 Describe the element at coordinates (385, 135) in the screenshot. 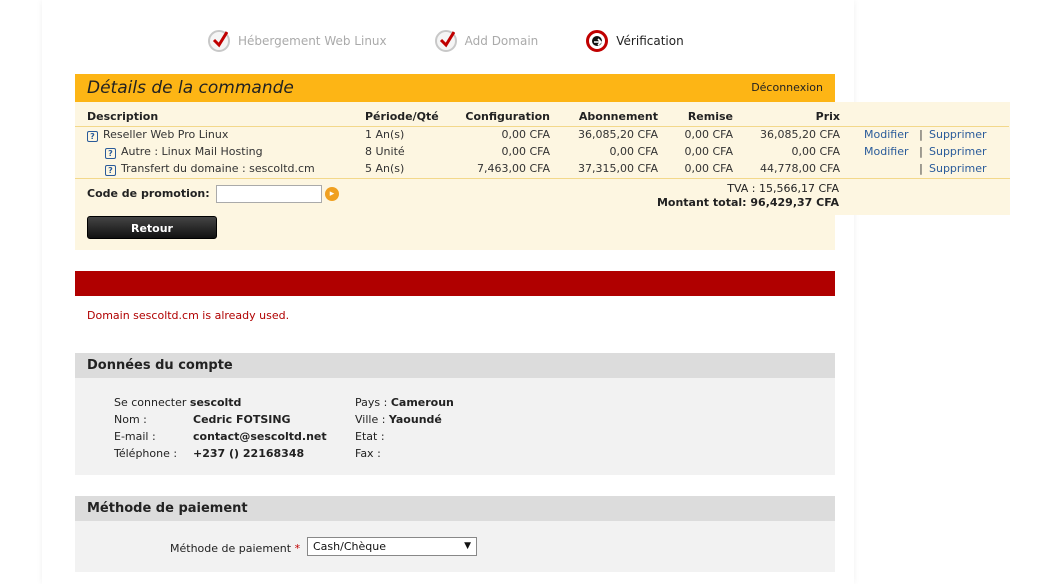

I see `item-period: 1 An(s)` at that location.